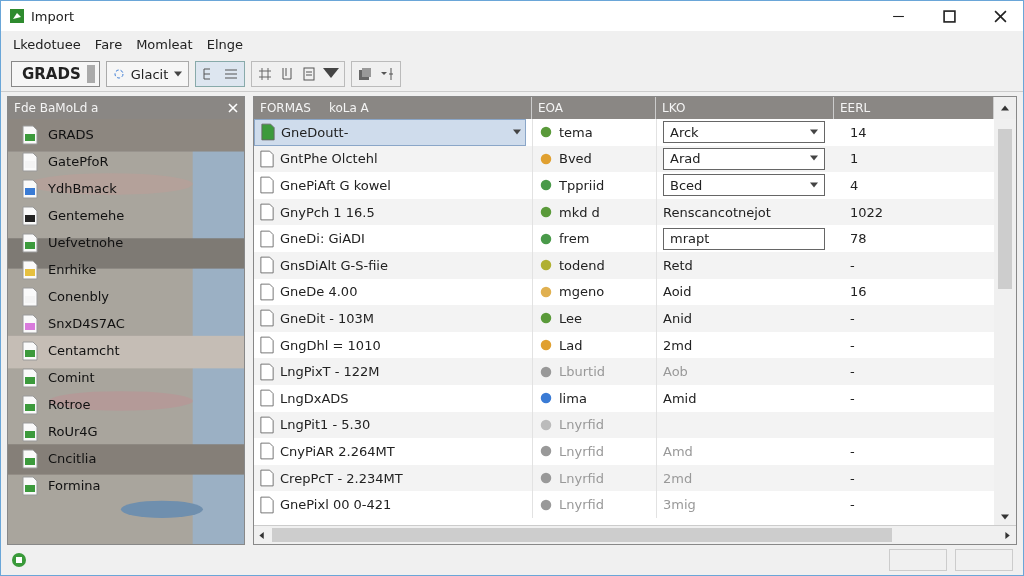  I want to click on sidebar-item: GRADS, so click(71, 134).